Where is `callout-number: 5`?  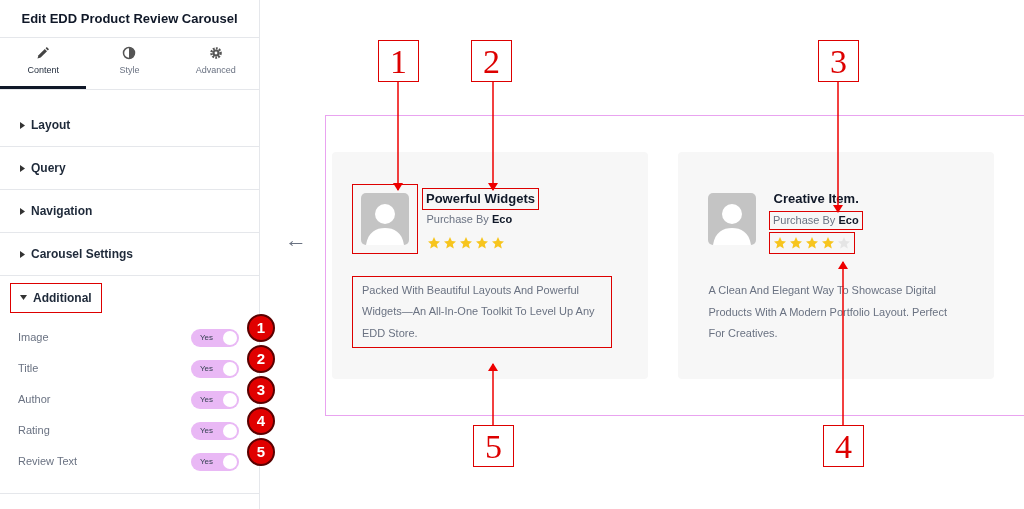
callout-number: 5 is located at coordinates (493, 446).